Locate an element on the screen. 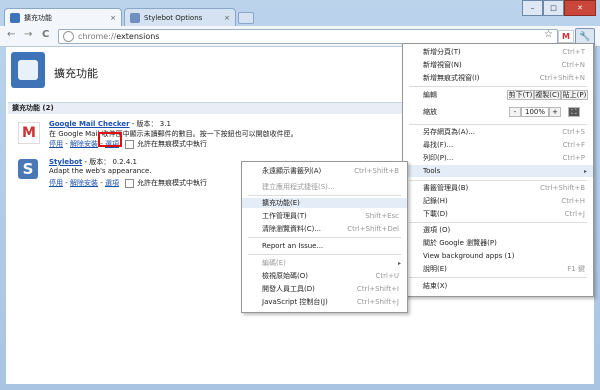  cut-button: 剪下(T) is located at coordinates (520, 95).